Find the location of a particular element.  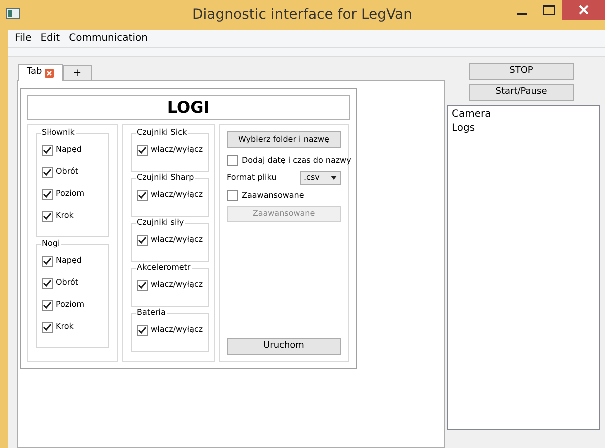

group-title: Czujniki Sharp is located at coordinates (166, 178).